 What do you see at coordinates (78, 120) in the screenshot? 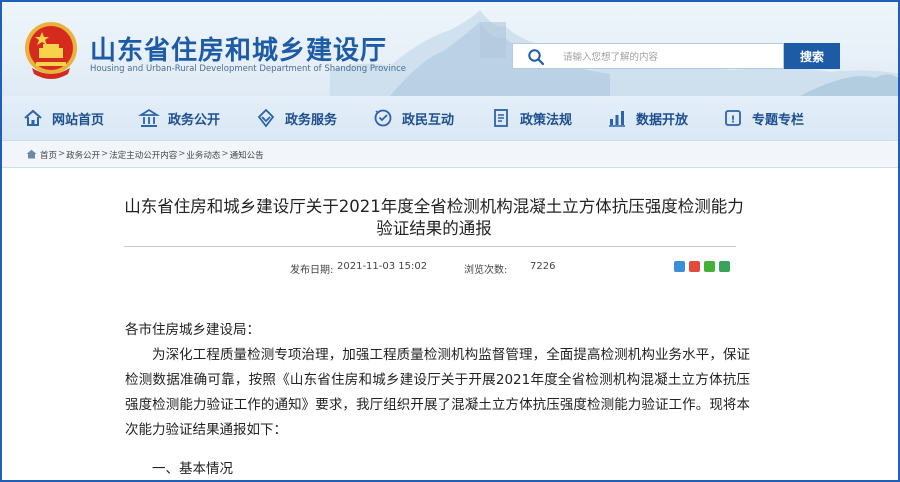
I see `nav-label: 网站首页` at bounding box center [78, 120].